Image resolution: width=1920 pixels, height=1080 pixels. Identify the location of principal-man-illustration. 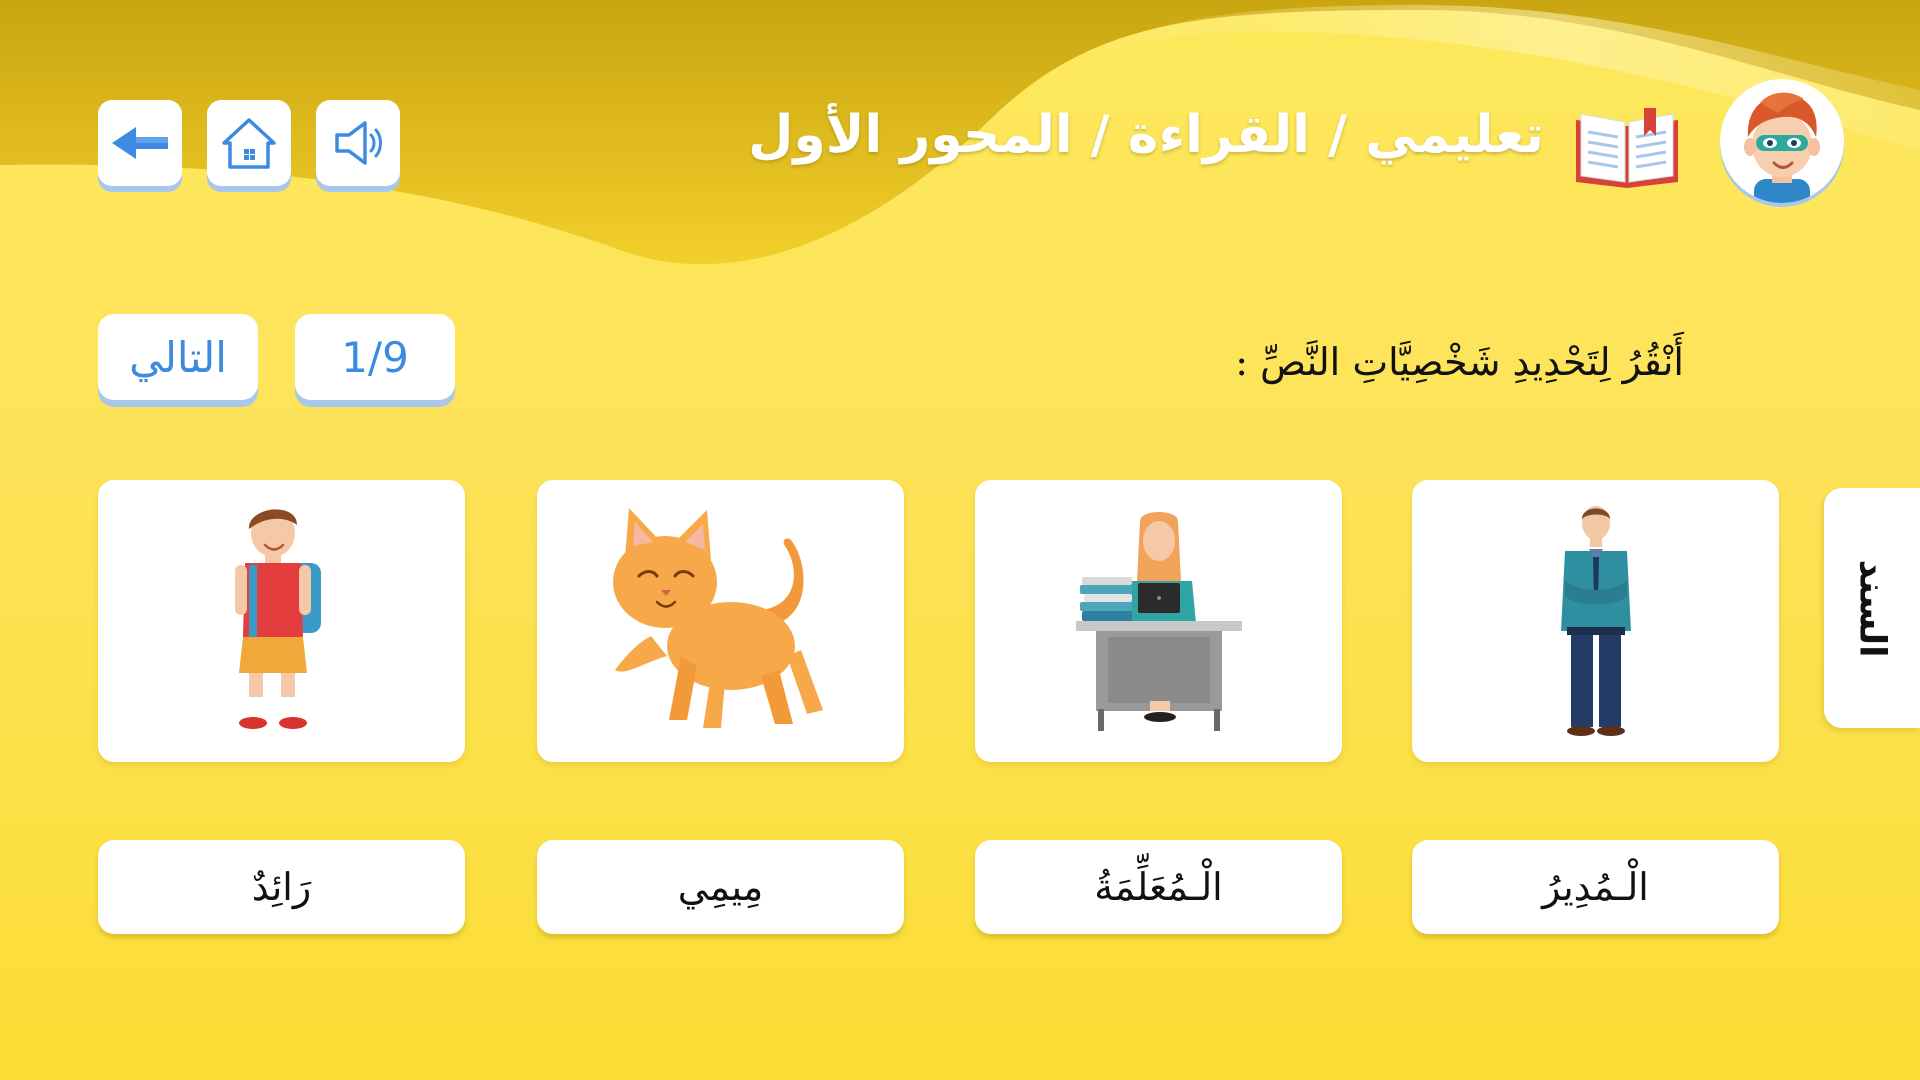
(1595, 621).